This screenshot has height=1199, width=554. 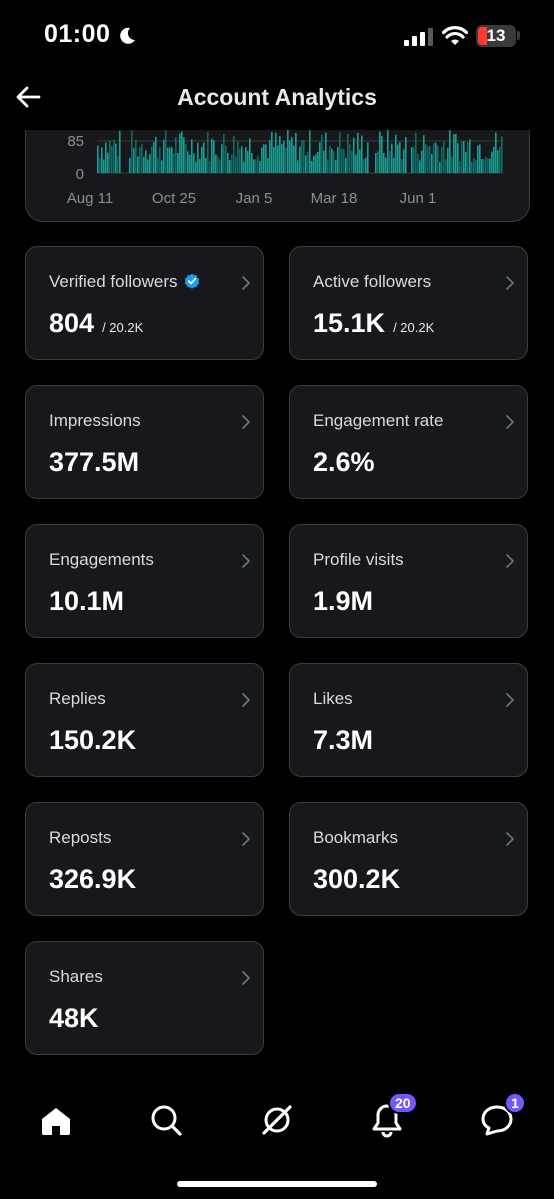 What do you see at coordinates (87, 601) in the screenshot?
I see `metric-value-text: 10.1M` at bounding box center [87, 601].